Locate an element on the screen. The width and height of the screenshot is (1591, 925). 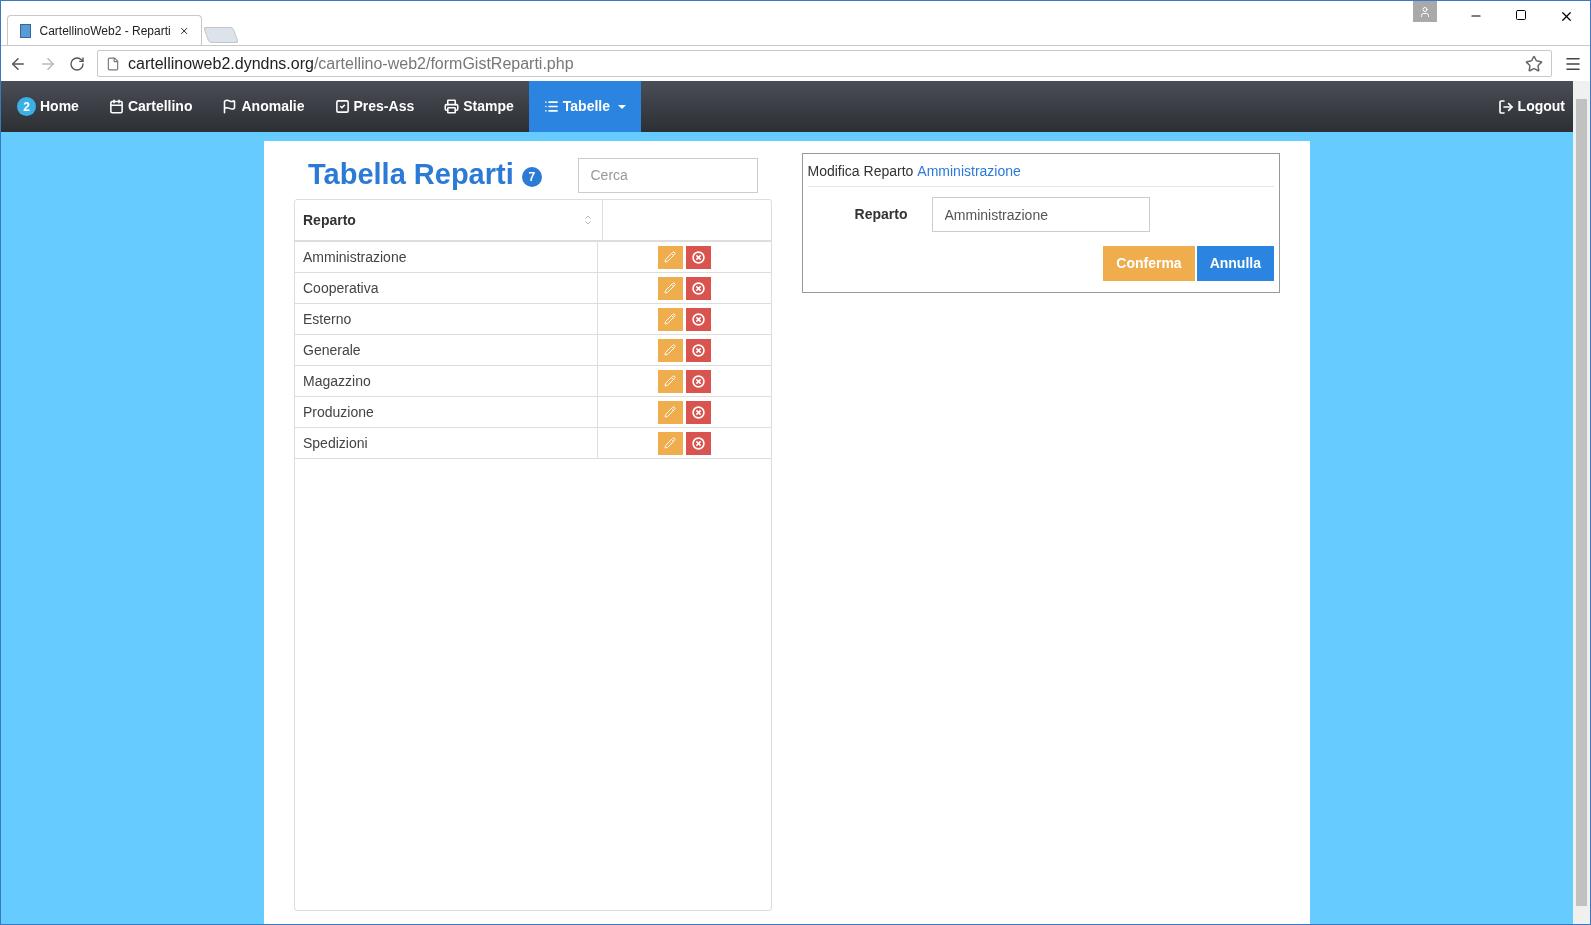
table-cell: Cooperativa is located at coordinates (446, 288).